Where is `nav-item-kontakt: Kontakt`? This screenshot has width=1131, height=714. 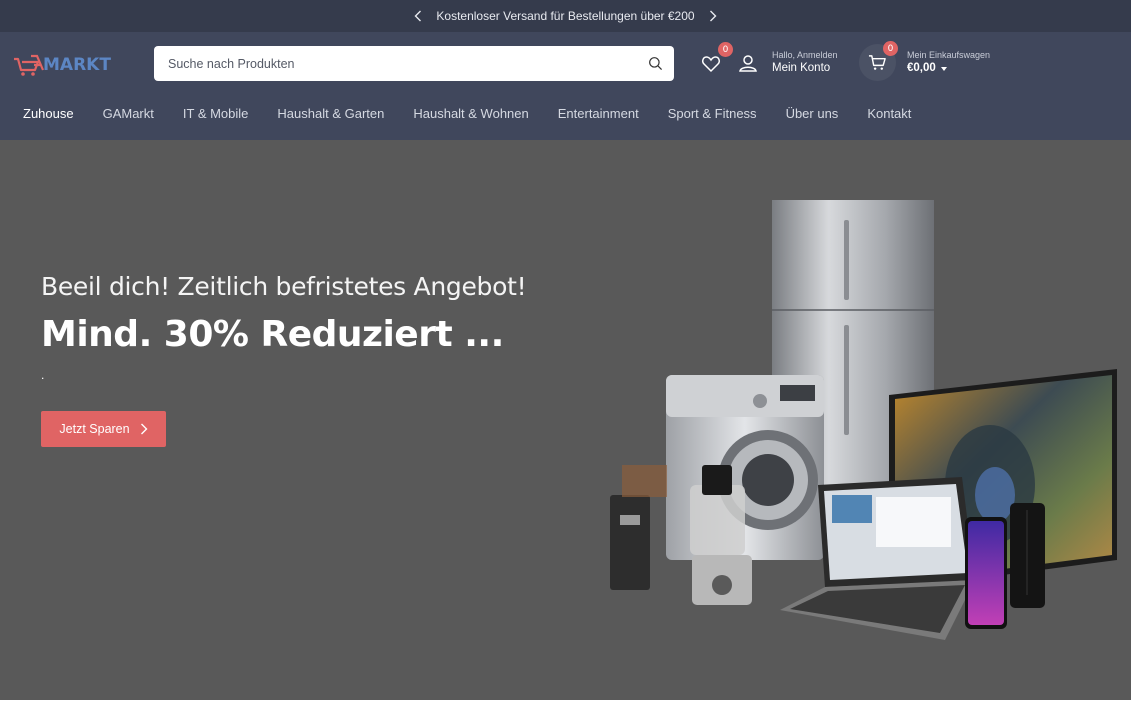 nav-item-kontakt: Kontakt is located at coordinates (889, 113).